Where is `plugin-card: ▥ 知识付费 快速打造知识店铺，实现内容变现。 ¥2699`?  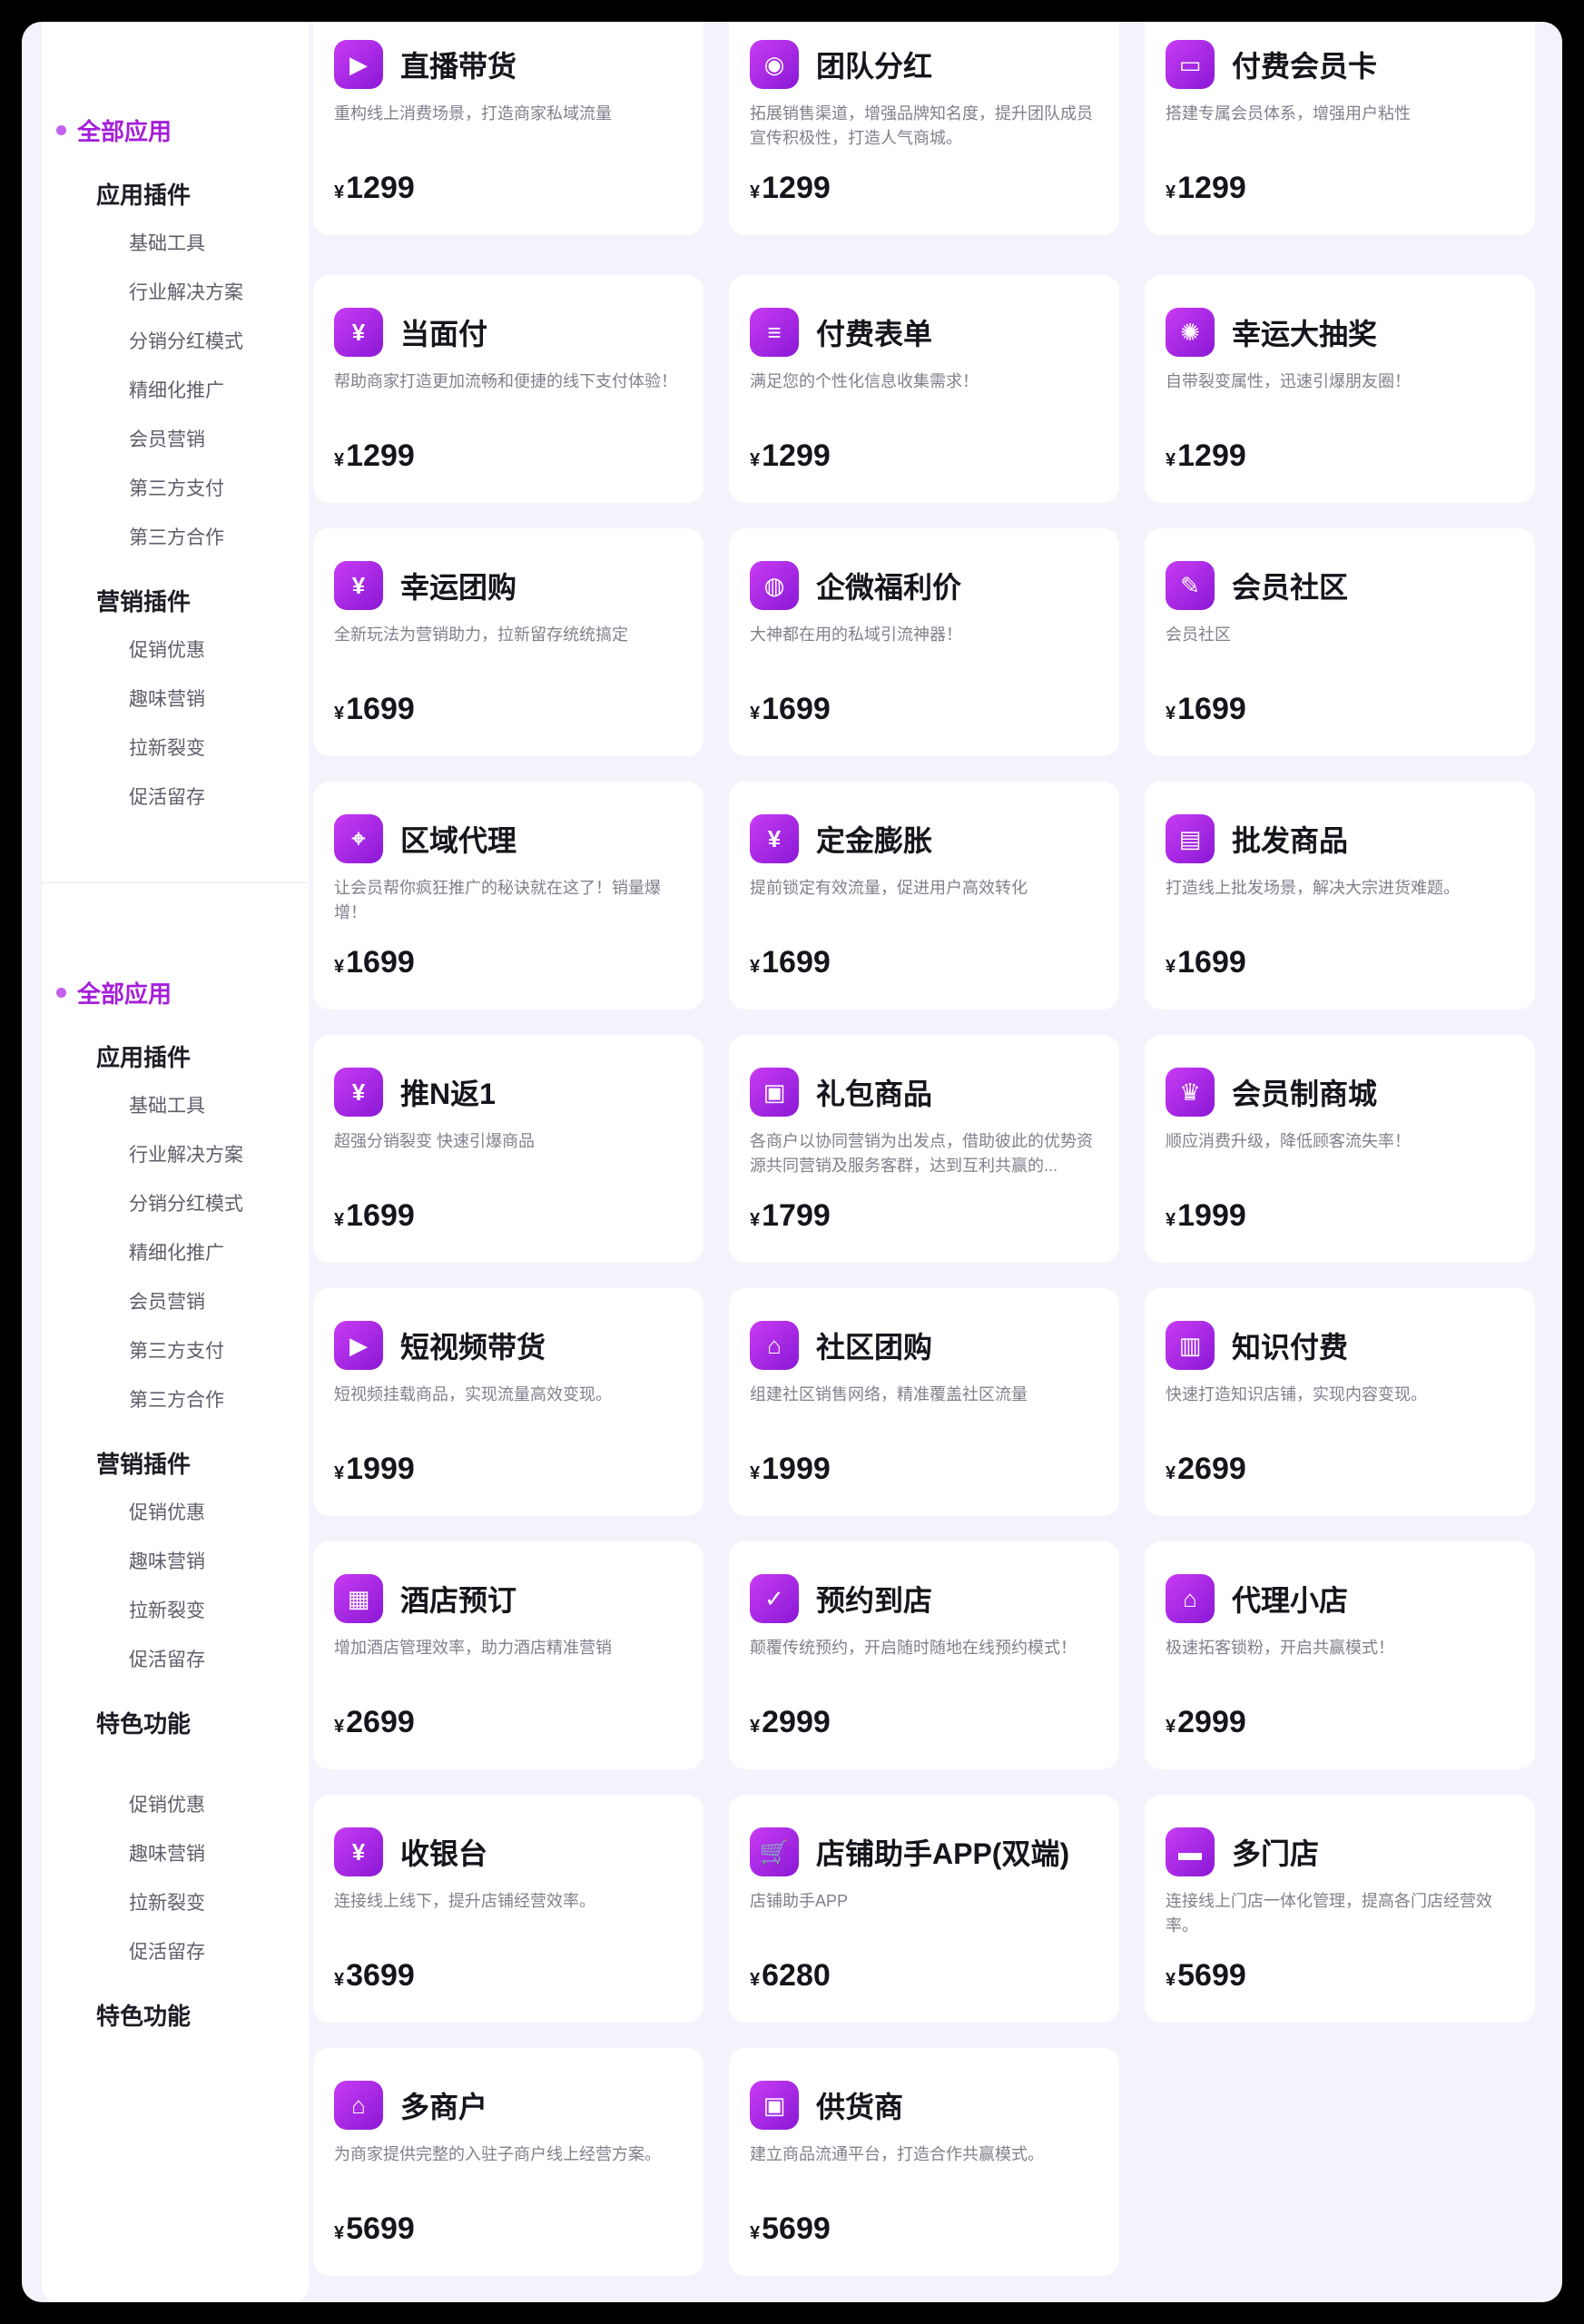
plugin-card: ▥ 知识付费 快速打造知识店铺，实现内容变现。 ¥2699 is located at coordinates (1340, 1402).